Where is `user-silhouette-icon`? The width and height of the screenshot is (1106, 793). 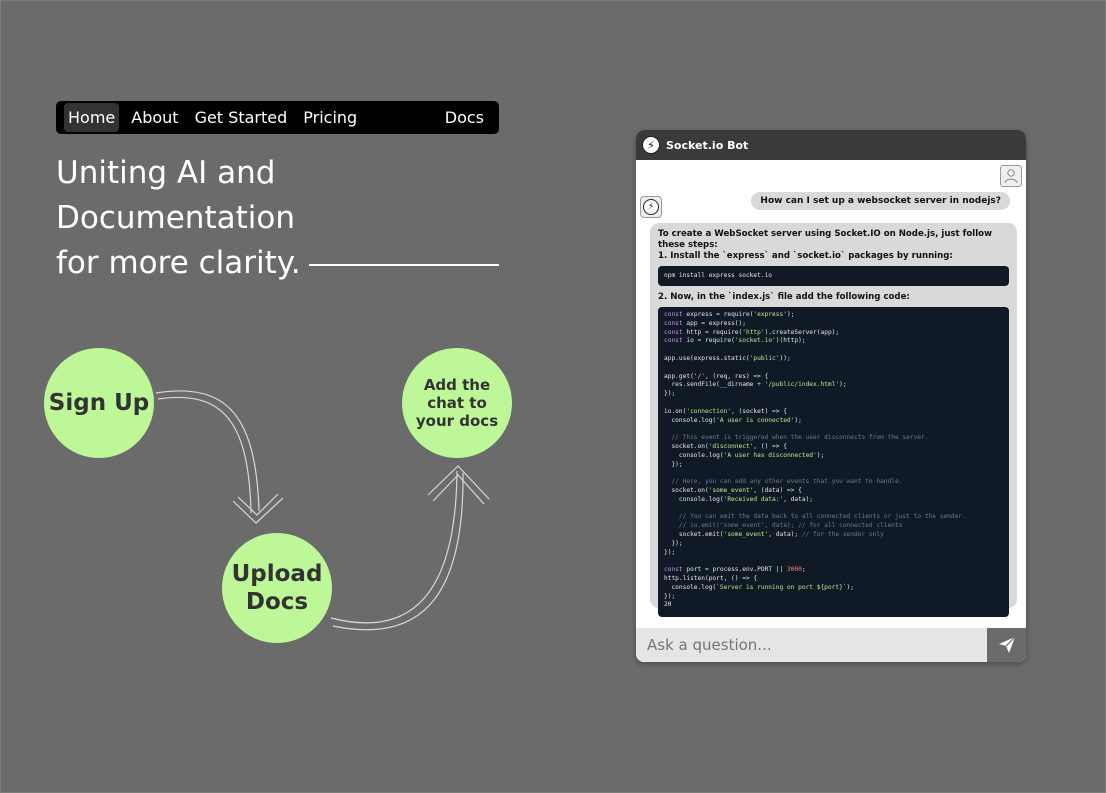 user-silhouette-icon is located at coordinates (1011, 176).